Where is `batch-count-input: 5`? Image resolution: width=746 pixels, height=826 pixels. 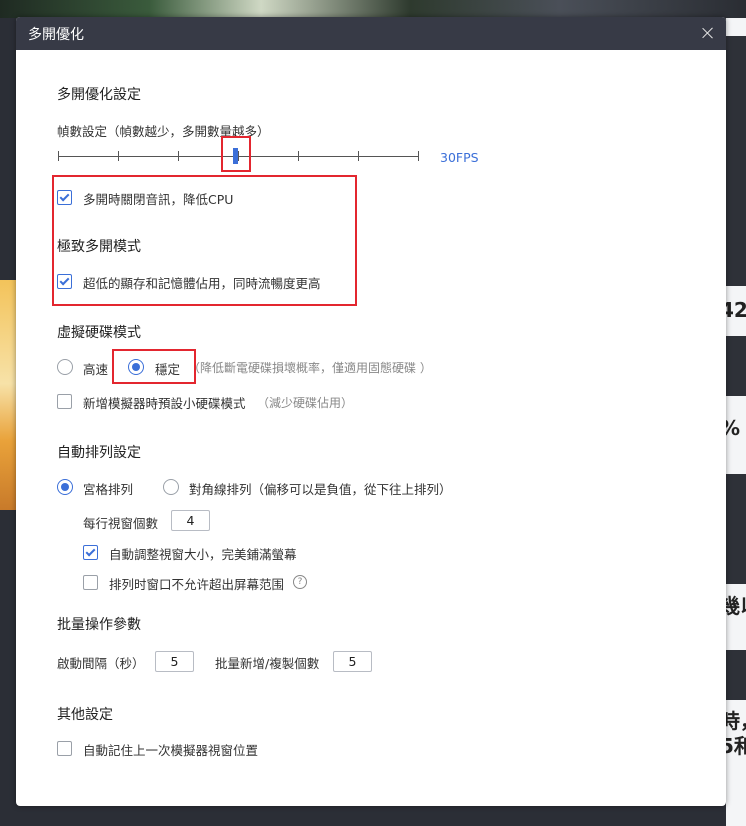
batch-count-input: 5 is located at coordinates (352, 661).